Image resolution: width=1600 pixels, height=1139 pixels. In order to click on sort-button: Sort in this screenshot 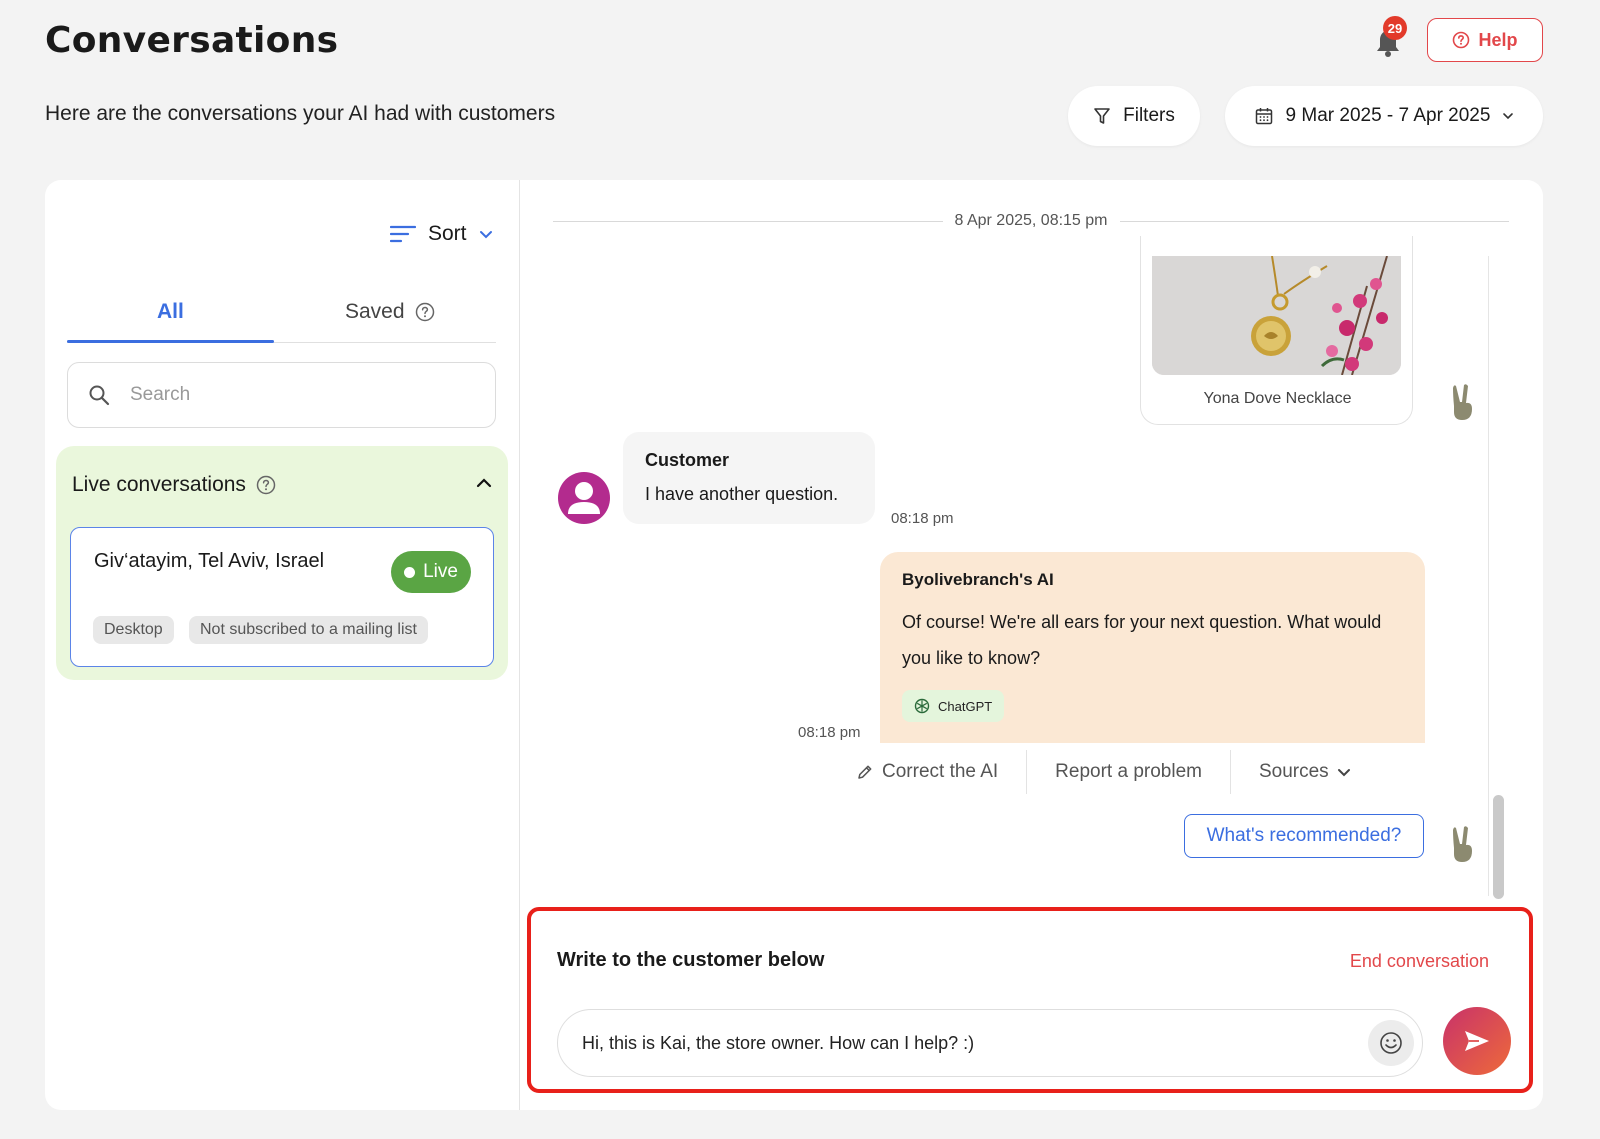, I will do `click(441, 234)`.